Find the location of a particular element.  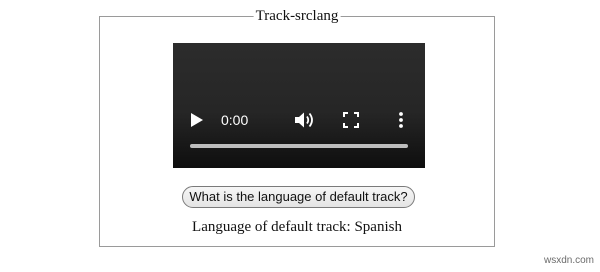

current-time: 0:00 is located at coordinates (235, 120).